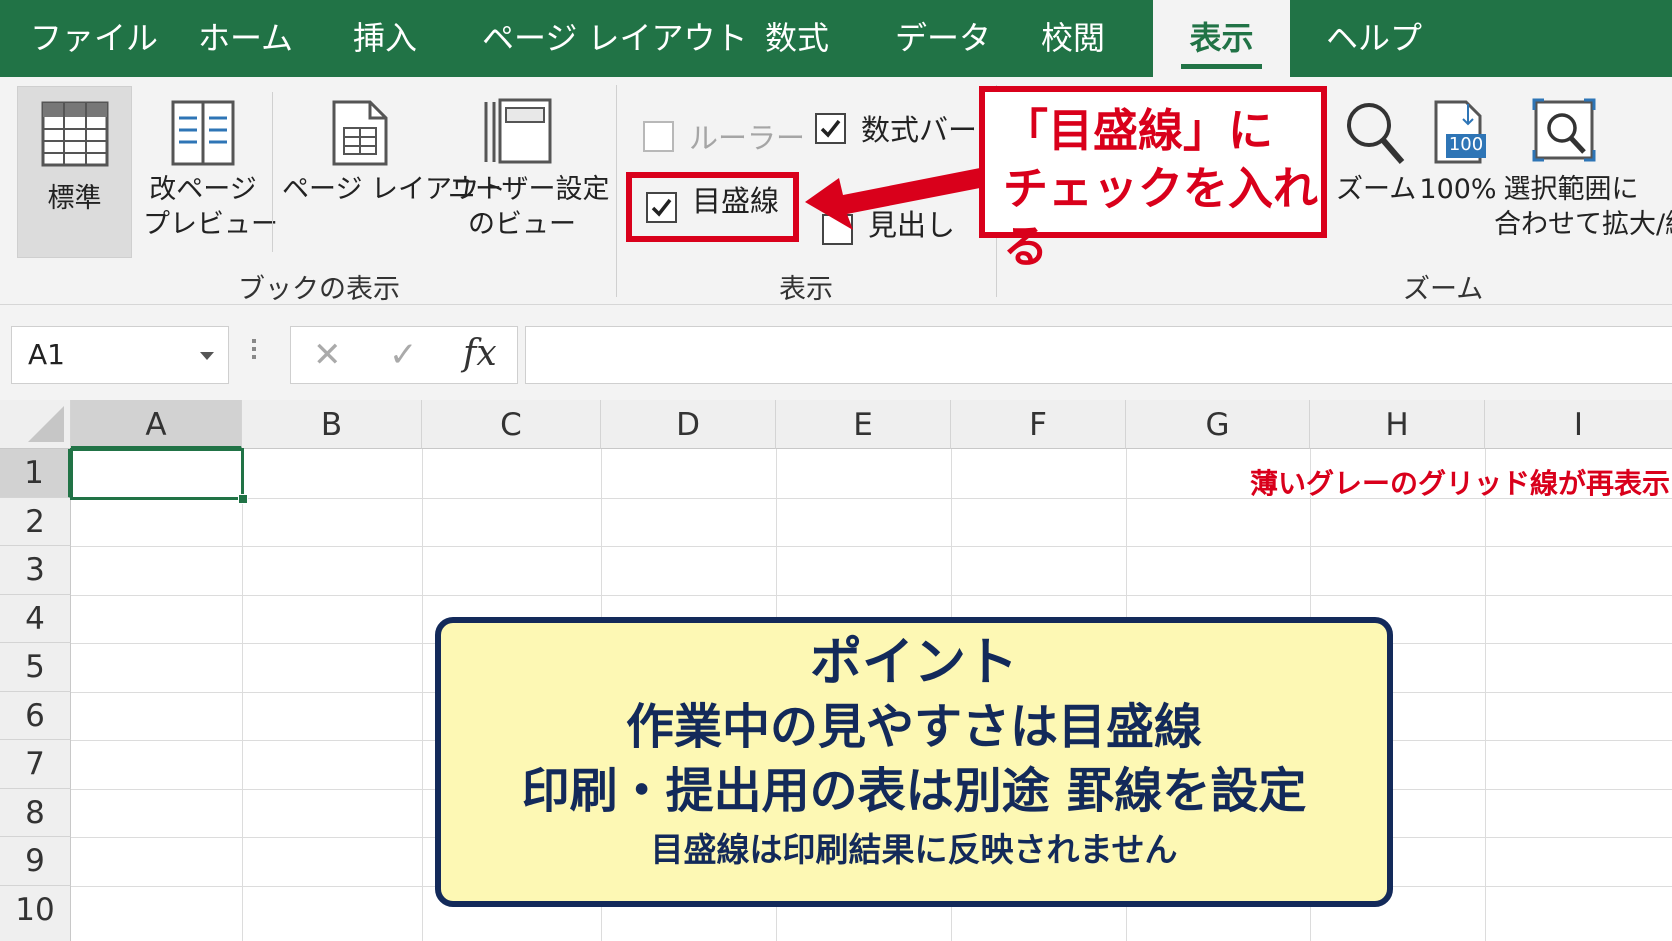 This screenshot has height=941, width=1672. What do you see at coordinates (1218, 424) in the screenshot?
I see `column-header-G: G` at bounding box center [1218, 424].